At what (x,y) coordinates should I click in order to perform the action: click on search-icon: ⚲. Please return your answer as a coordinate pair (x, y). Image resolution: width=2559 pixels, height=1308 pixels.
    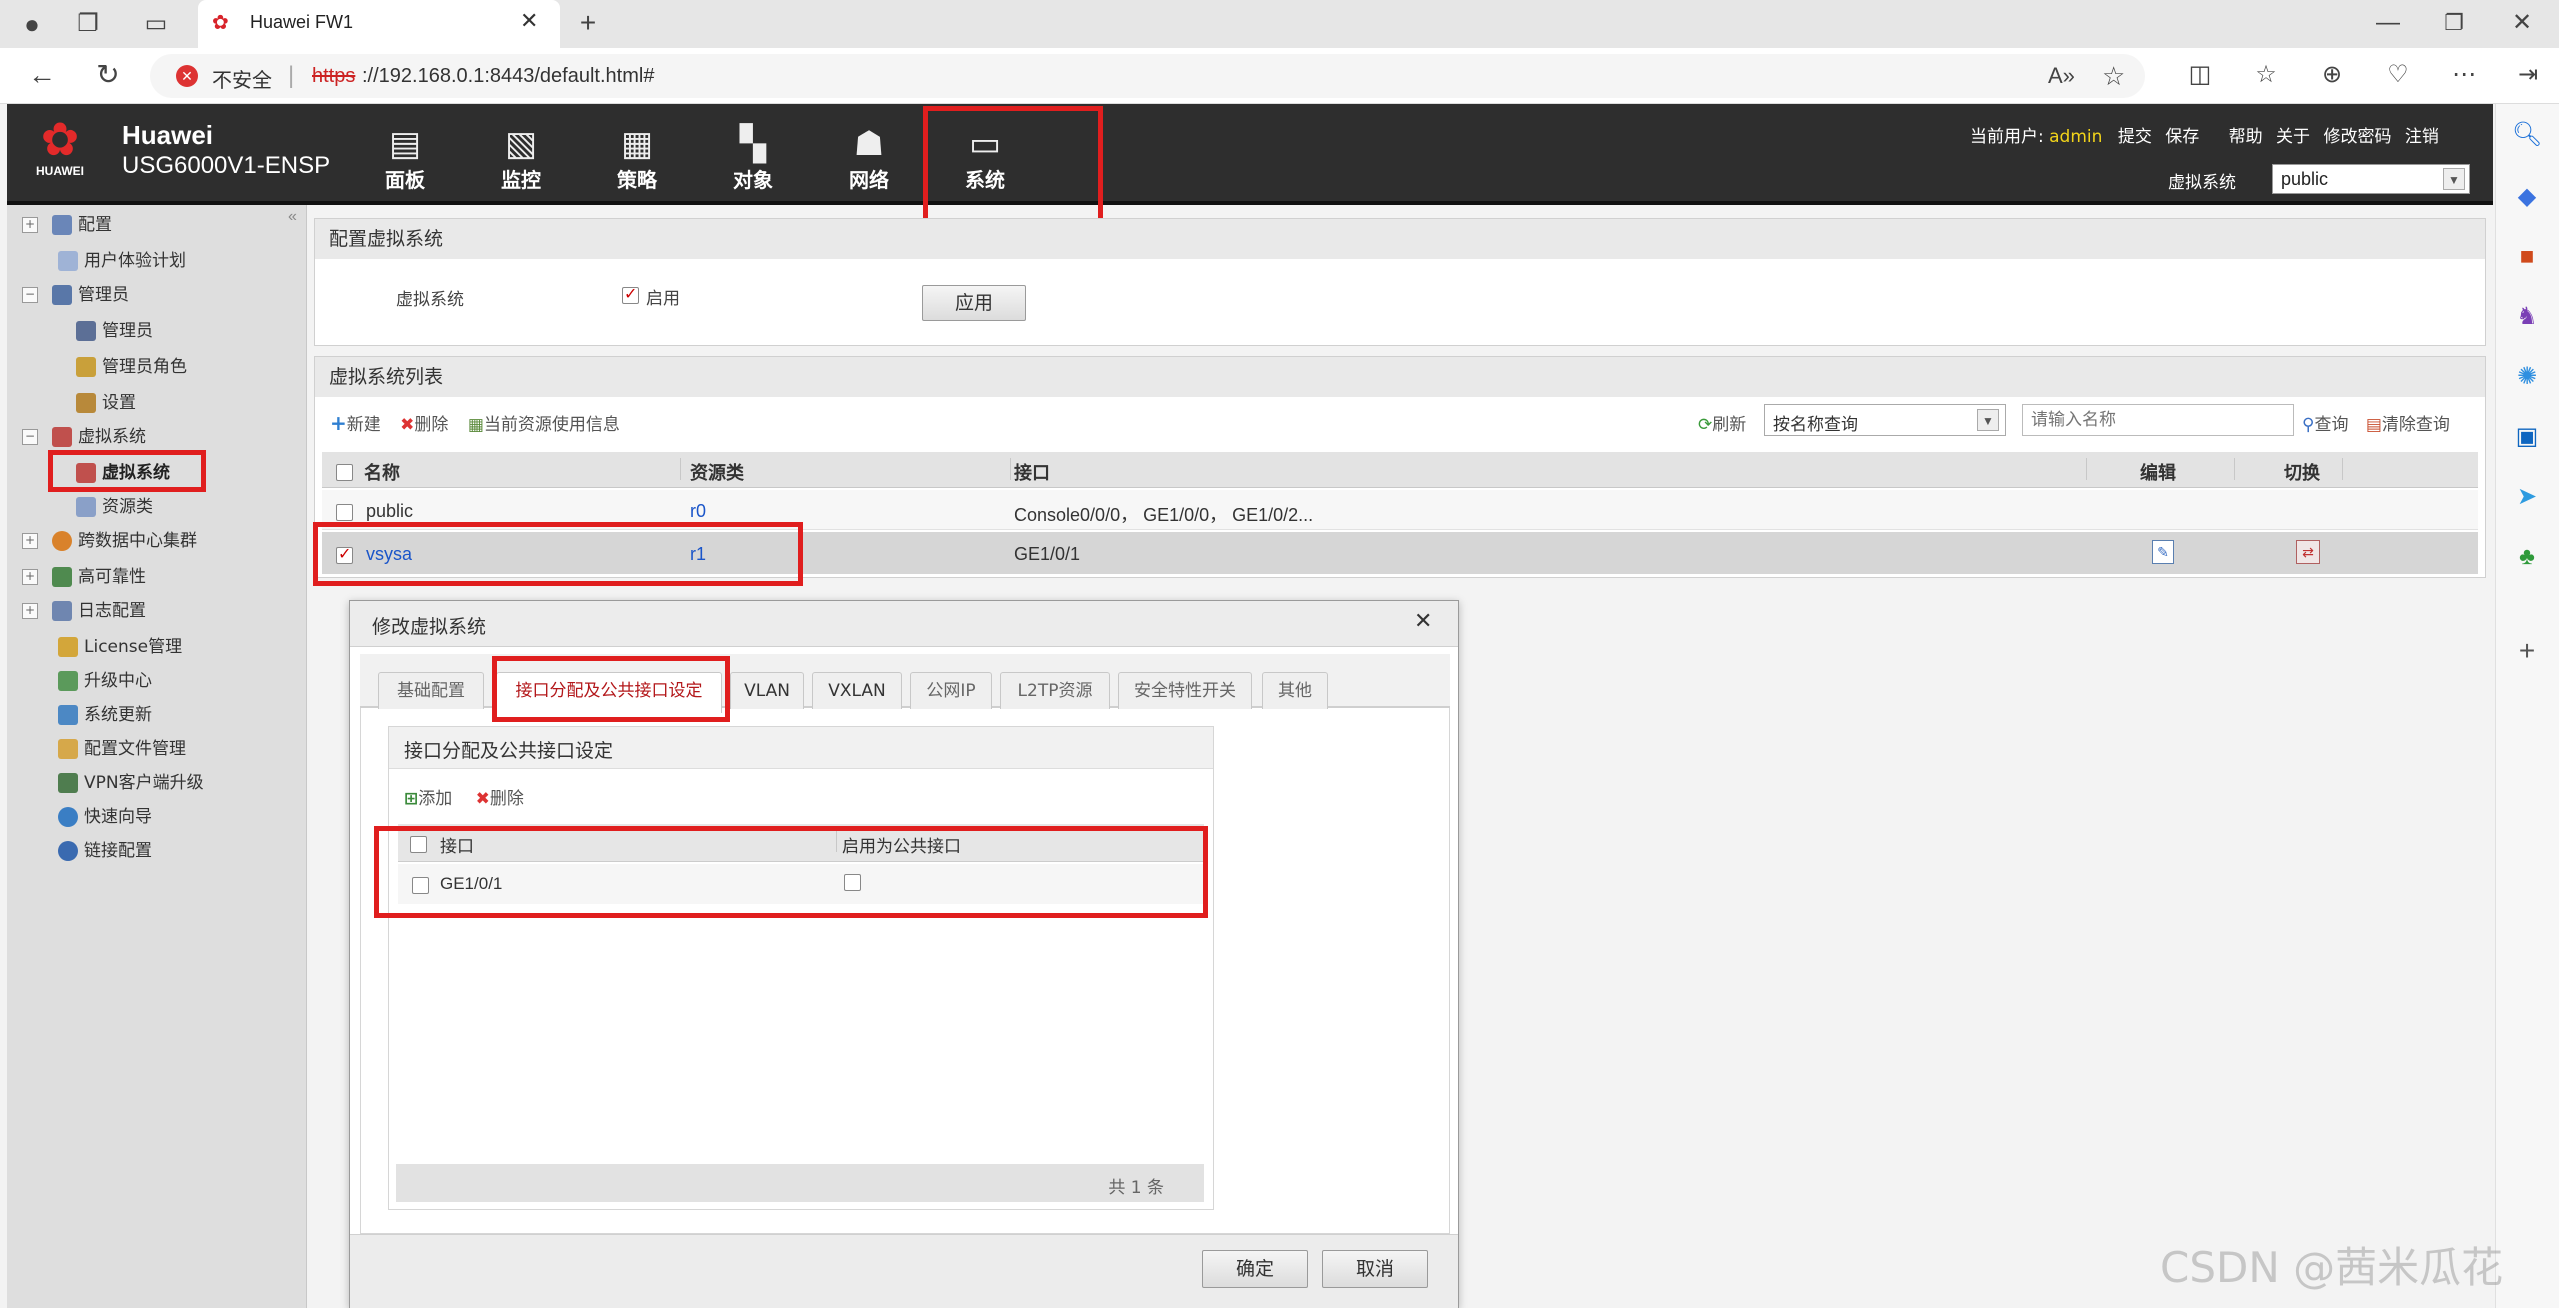
    Looking at the image, I should click on (2308, 425).